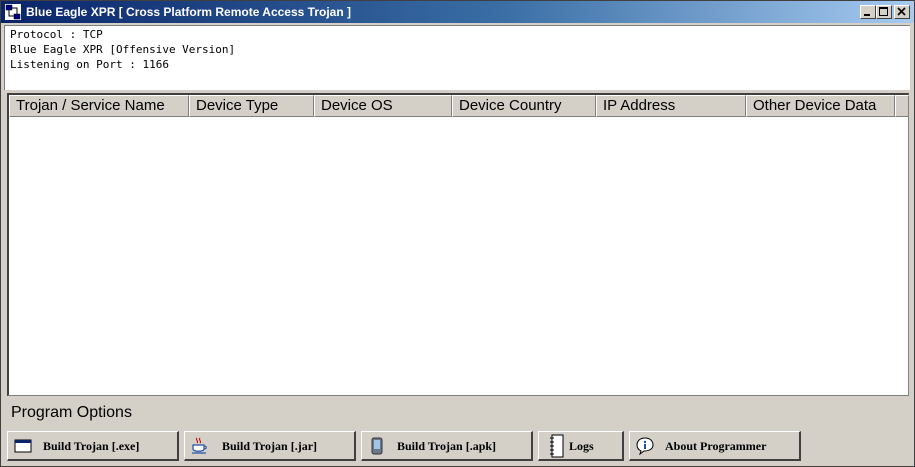  What do you see at coordinates (820, 106) in the screenshot?
I see `column-header-other-device-data: Other Device Data` at bounding box center [820, 106].